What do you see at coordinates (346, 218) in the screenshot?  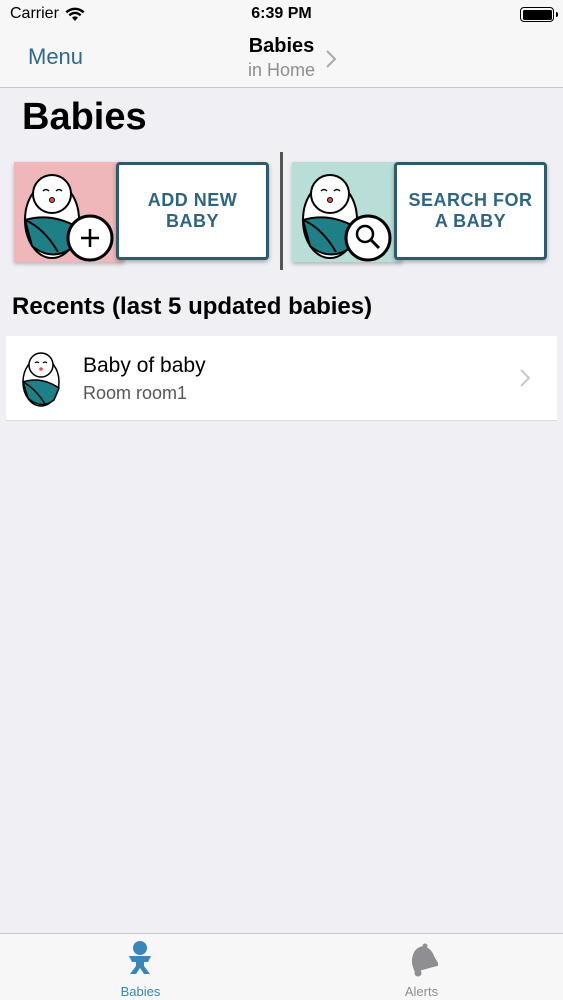 I see `baby-magnifier-icon` at bounding box center [346, 218].